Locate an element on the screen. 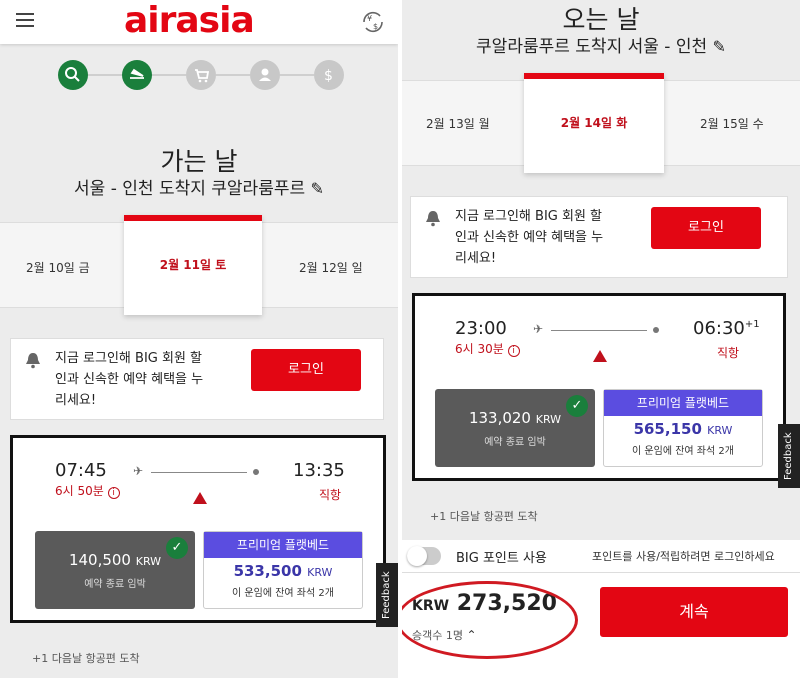 Image resolution: width=800 pixels, height=678 pixels. date-selector: 2월 13일 월 2월 14일 화 2월 15일 수 is located at coordinates (601, 123).